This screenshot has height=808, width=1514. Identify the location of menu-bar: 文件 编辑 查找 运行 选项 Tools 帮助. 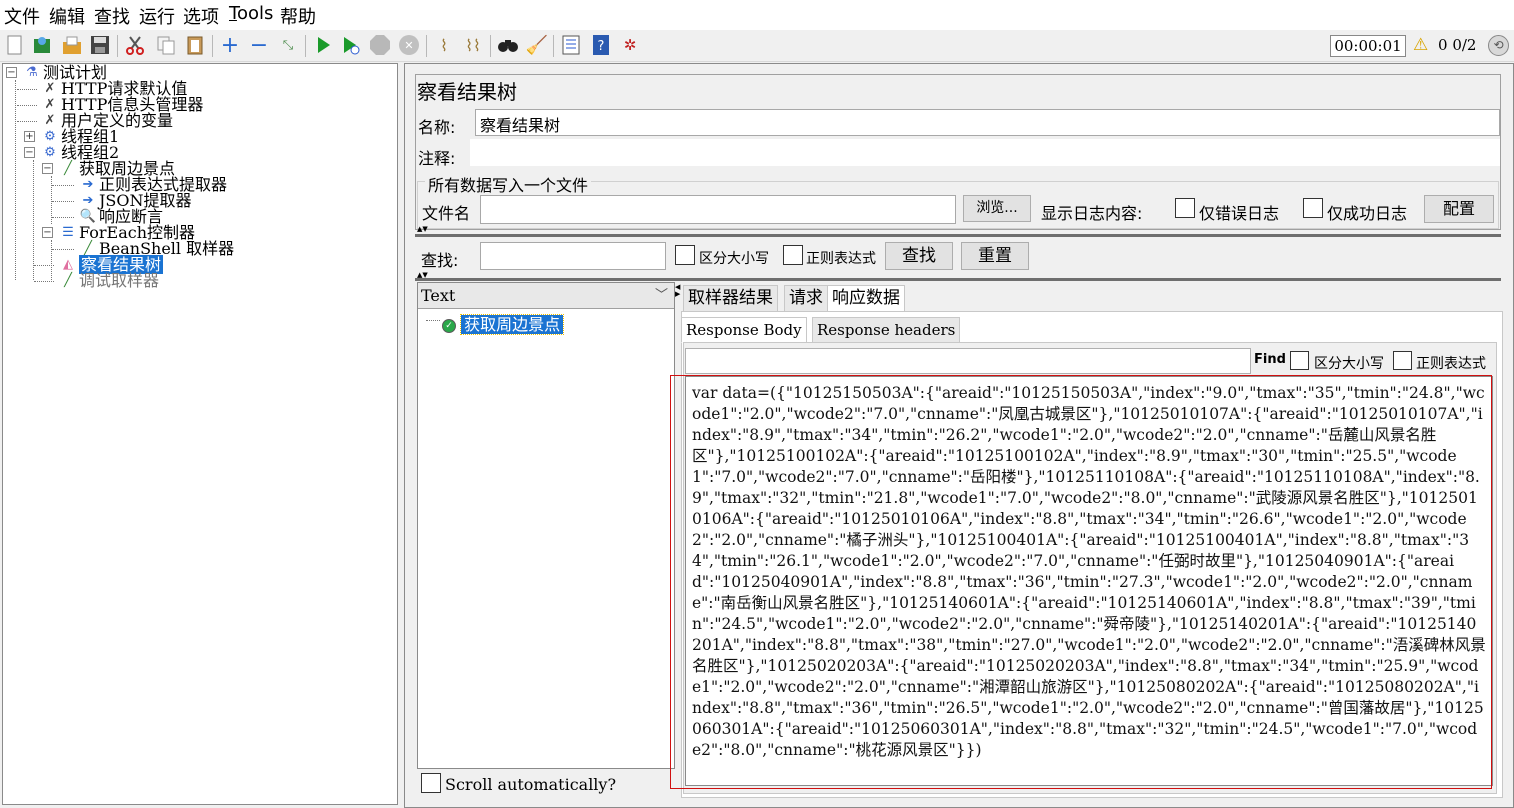
(757, 15).